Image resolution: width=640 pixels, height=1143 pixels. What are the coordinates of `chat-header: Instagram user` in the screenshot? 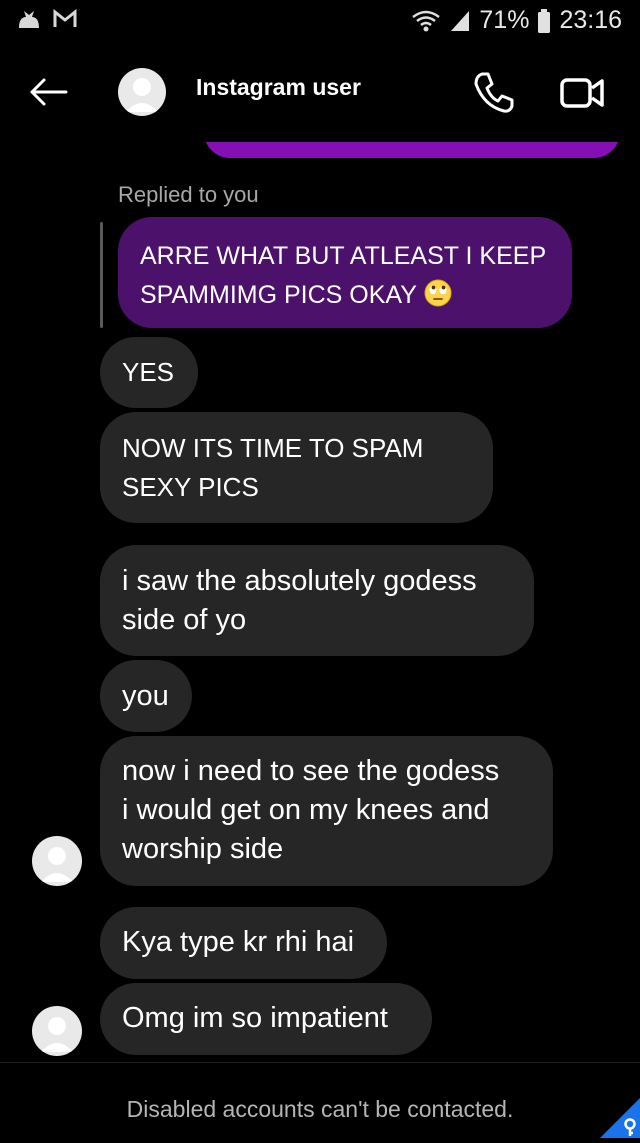 It's located at (320, 91).